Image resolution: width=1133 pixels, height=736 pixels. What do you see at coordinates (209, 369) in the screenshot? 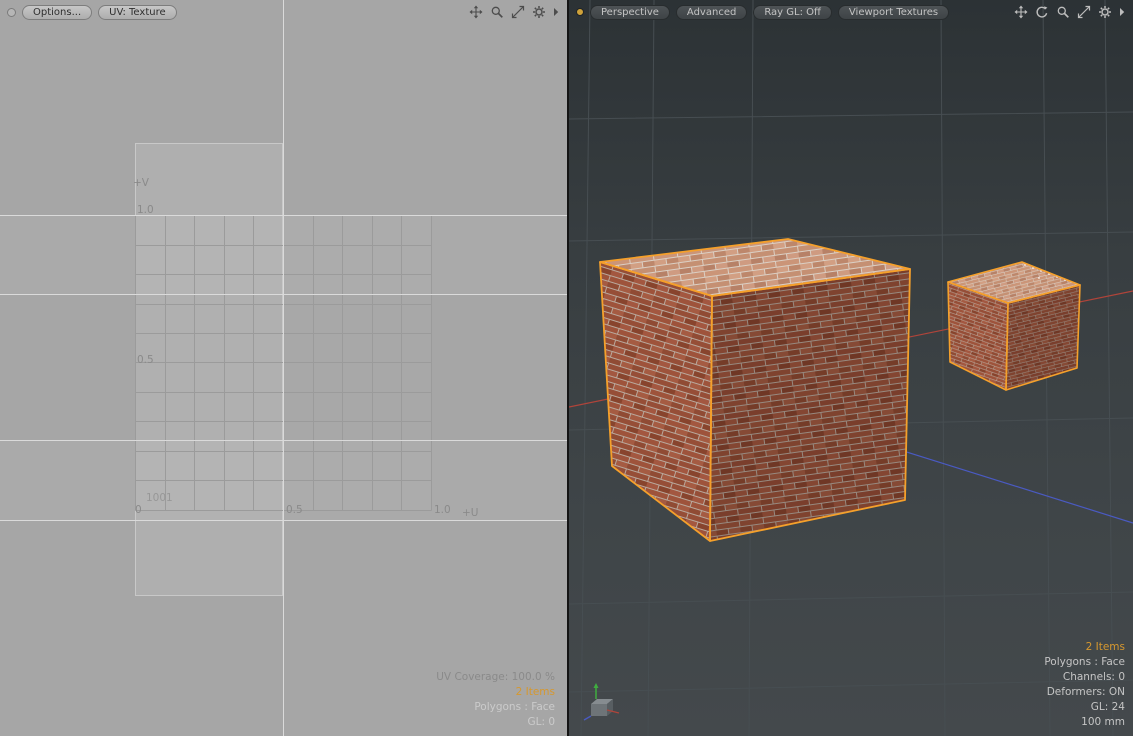
I see `uv-shell-rect` at bounding box center [209, 369].